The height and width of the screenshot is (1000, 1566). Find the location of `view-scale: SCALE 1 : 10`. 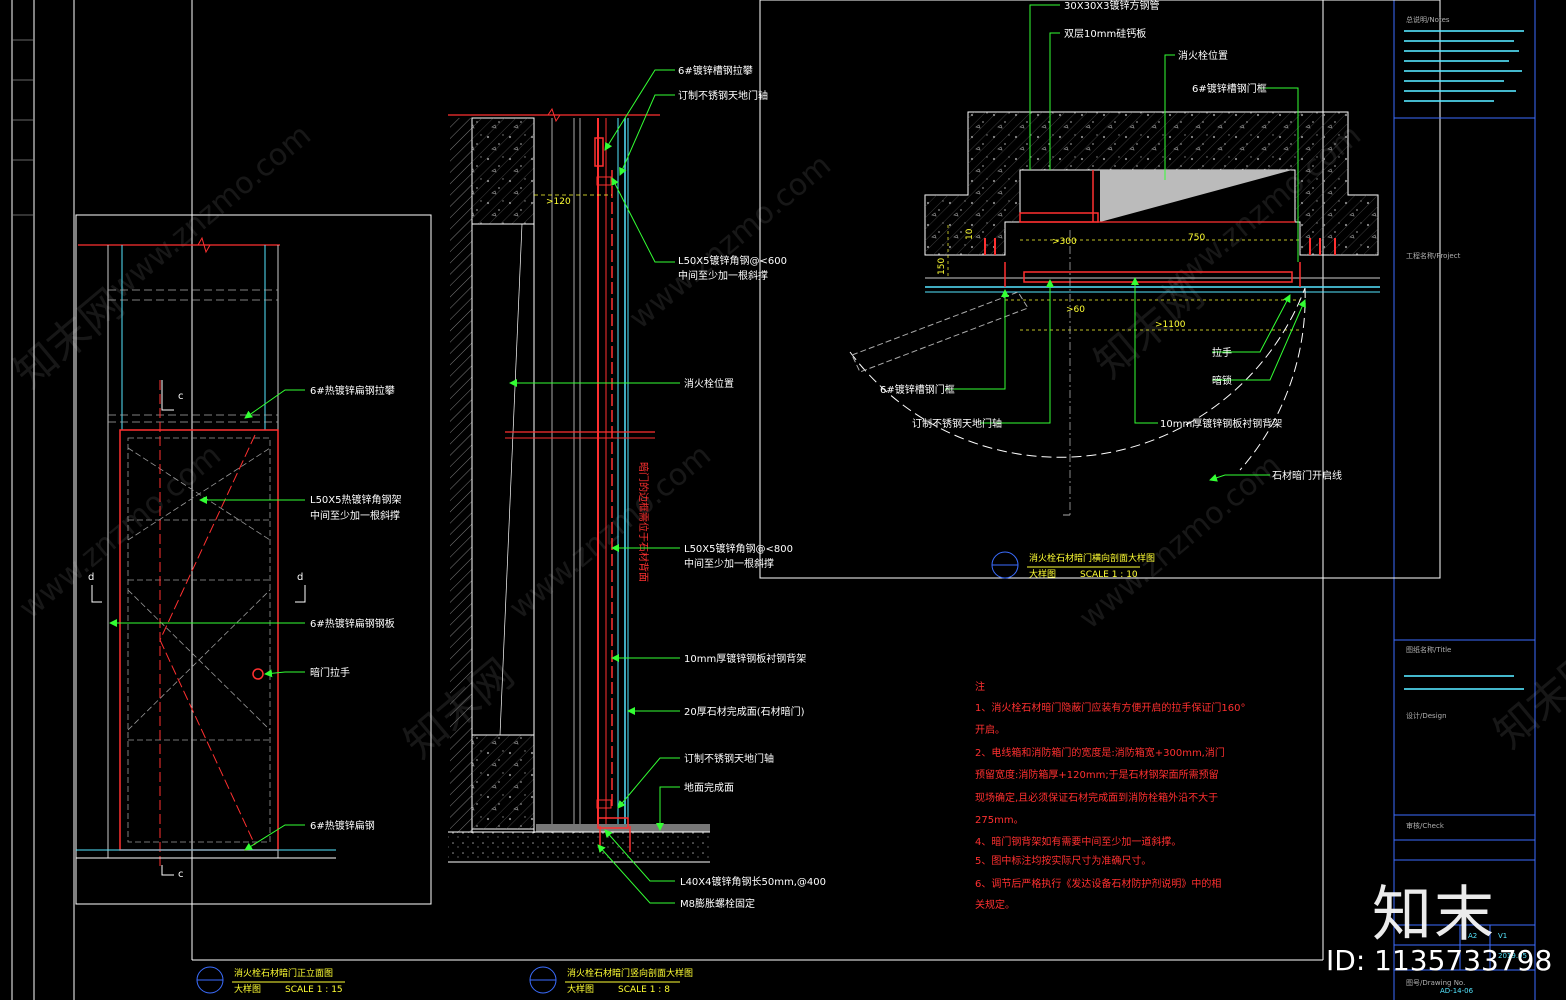

view-scale: SCALE 1 : 10 is located at coordinates (1109, 575).